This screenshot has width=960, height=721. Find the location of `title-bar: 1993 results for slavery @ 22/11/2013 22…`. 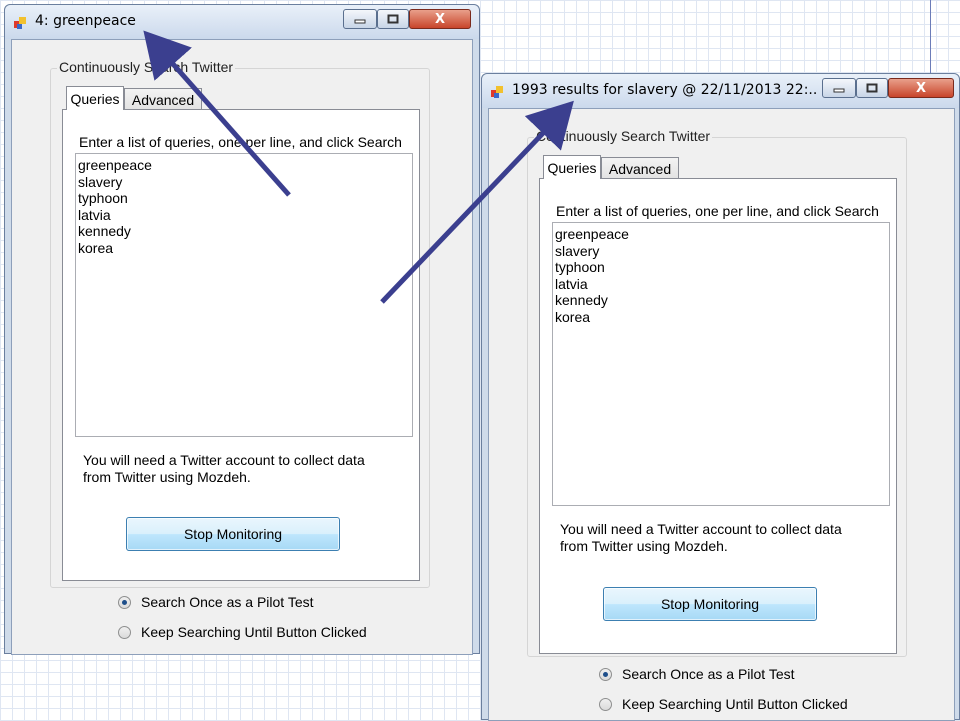

title-bar: 1993 results for slavery @ 22/11/2013 22… is located at coordinates (720, 91).